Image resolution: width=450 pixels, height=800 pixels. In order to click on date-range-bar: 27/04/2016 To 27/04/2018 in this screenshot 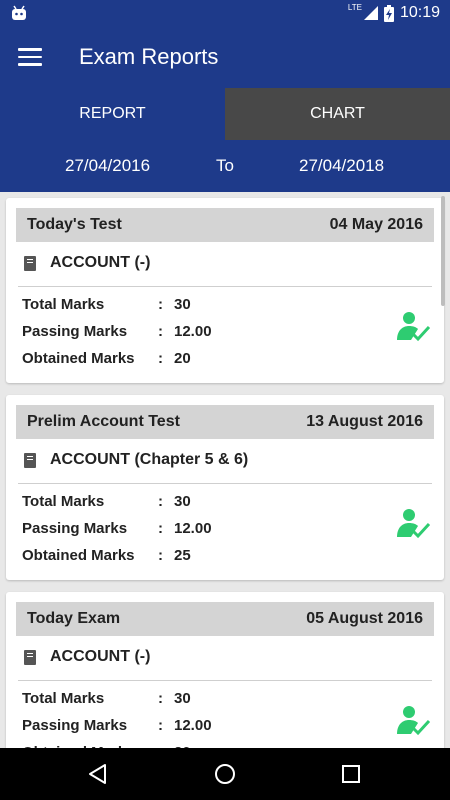, I will do `click(225, 166)`.